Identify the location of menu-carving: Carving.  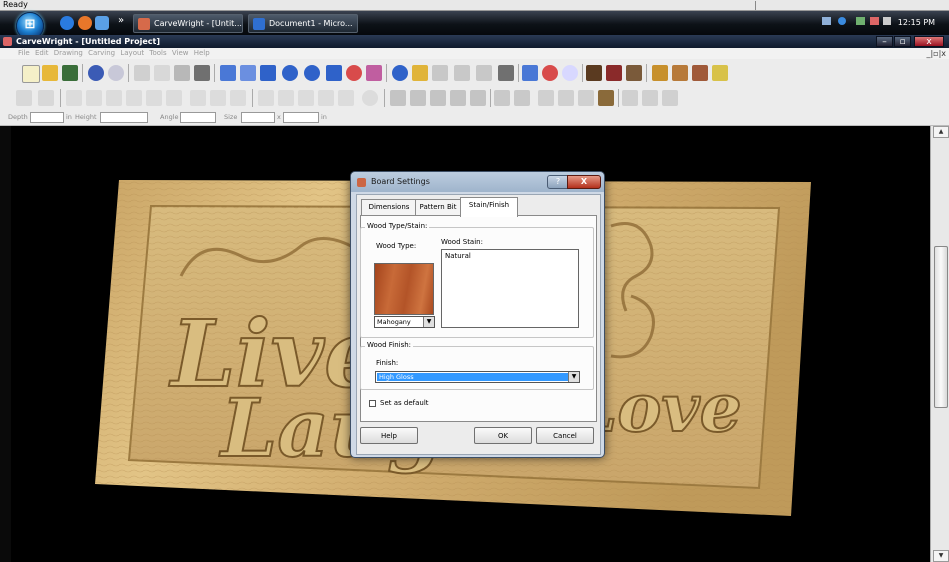
(101, 53).